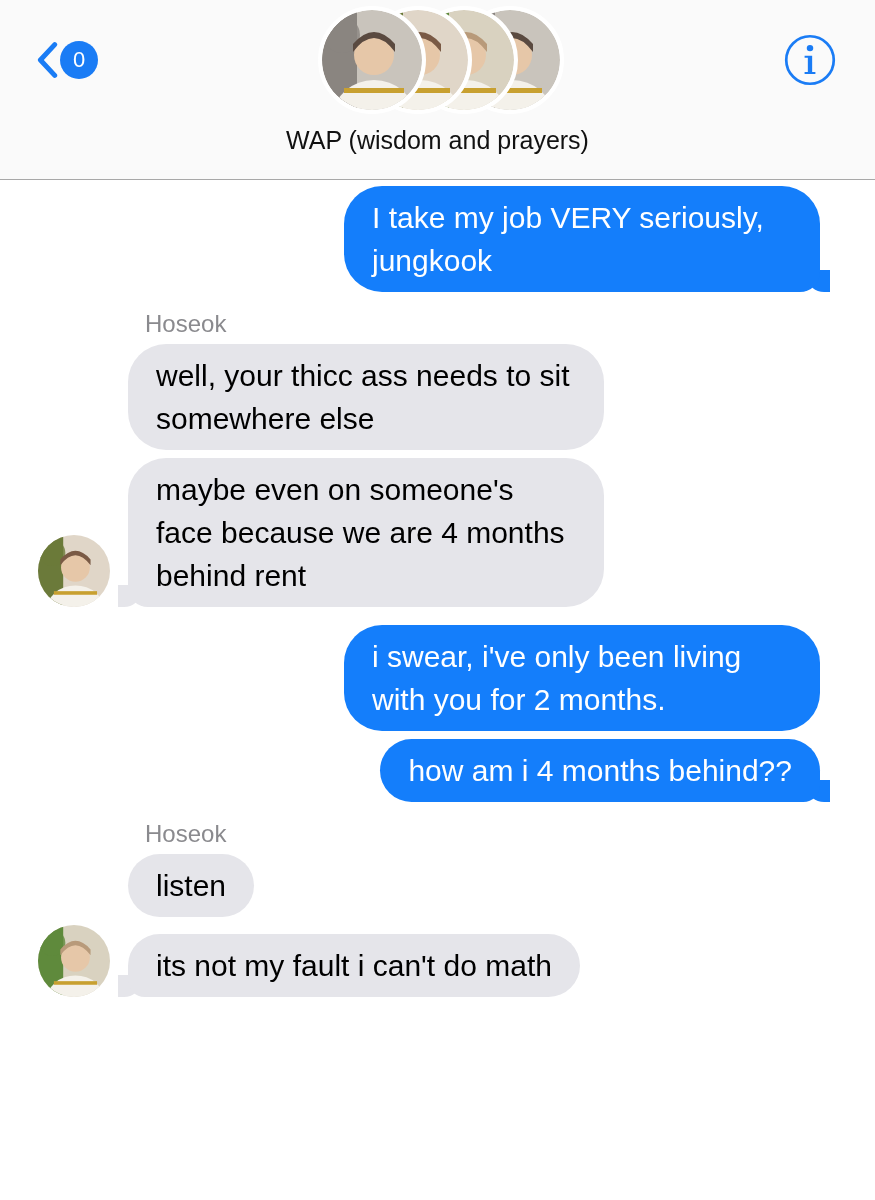 This screenshot has height=1200, width=875. Describe the element at coordinates (366, 397) in the screenshot. I see `message-bubble: well, your thicc ass needs to sit somewhere else` at that location.